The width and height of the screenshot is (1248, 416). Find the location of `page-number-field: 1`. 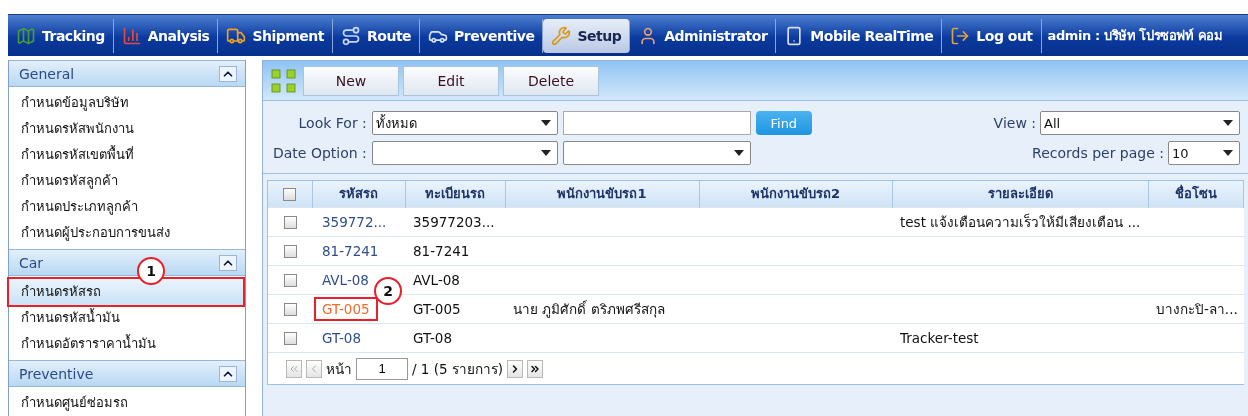

page-number-field: 1 is located at coordinates (382, 368).